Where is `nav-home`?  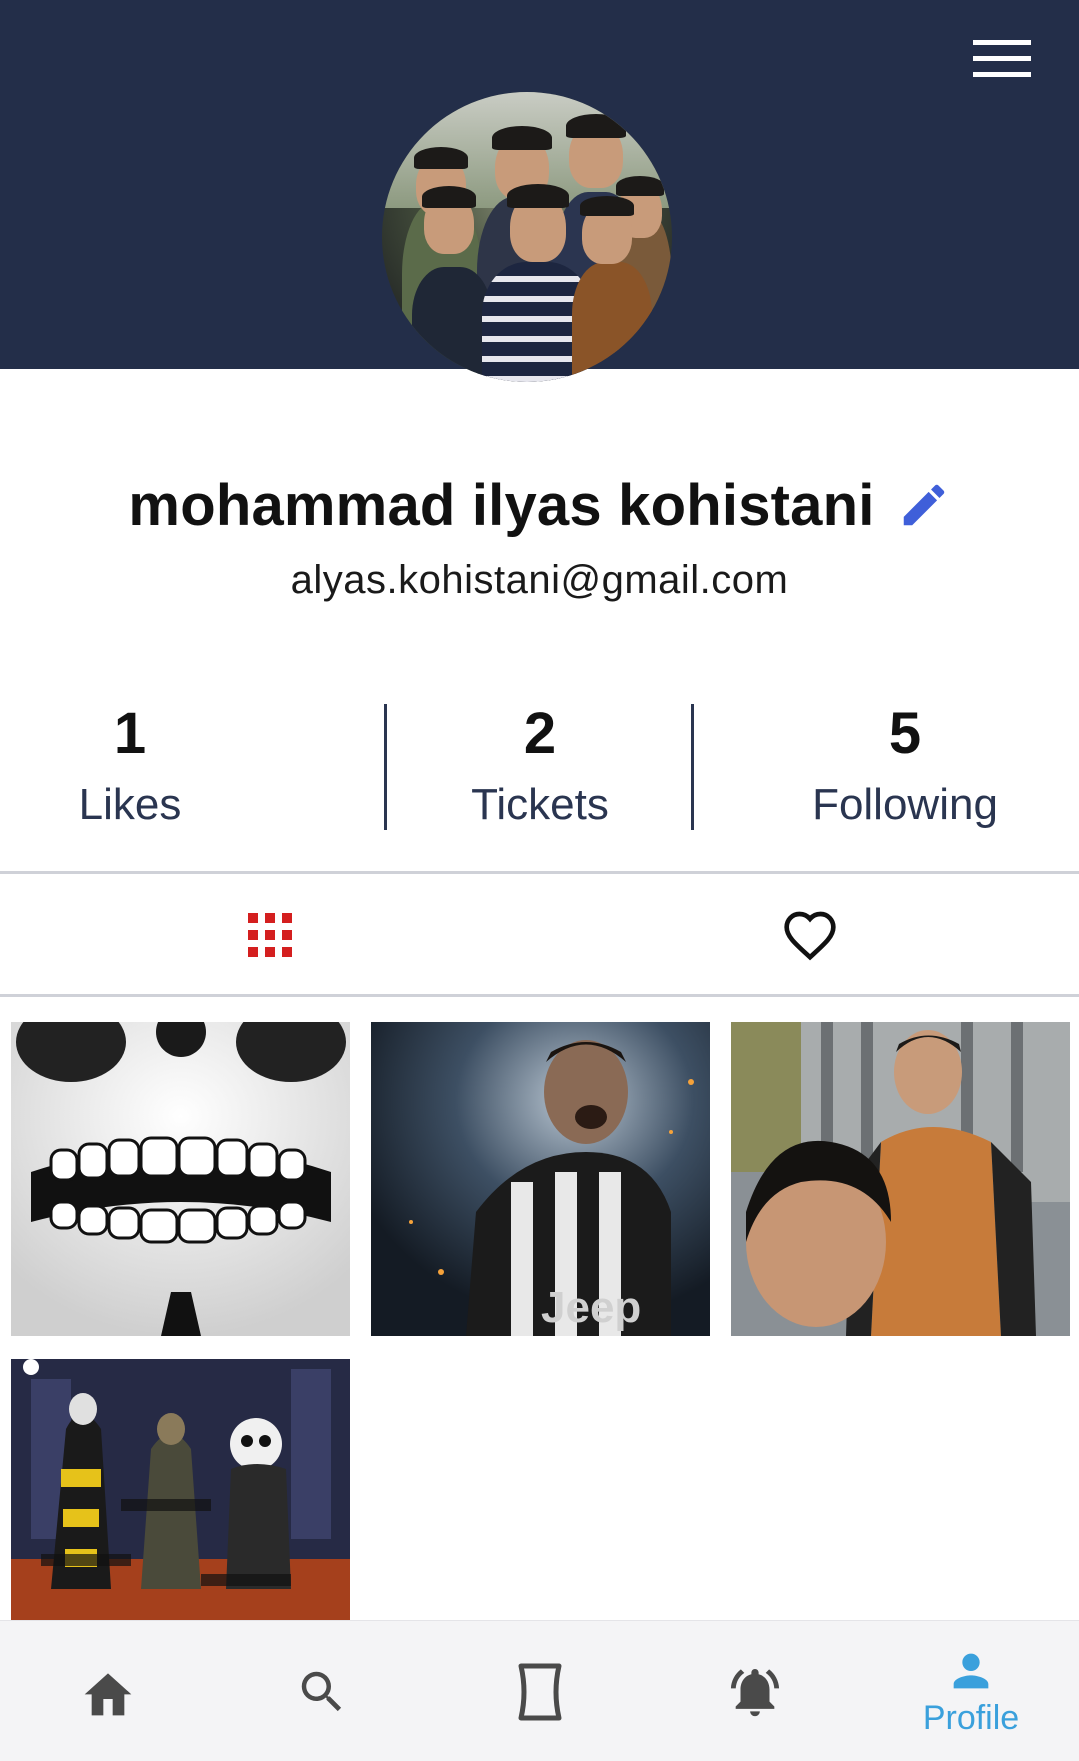
nav-home is located at coordinates (108, 1691).